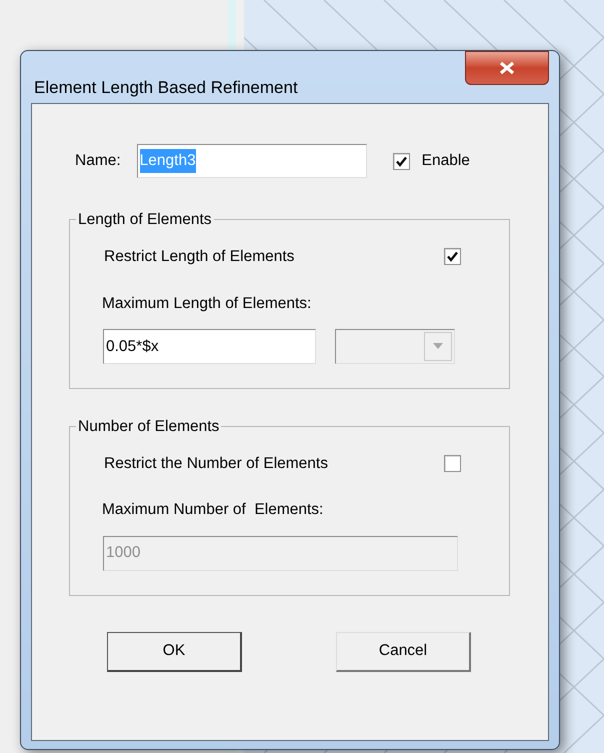  I want to click on maximum-label: Maximum Length of Elements:, so click(207, 304).